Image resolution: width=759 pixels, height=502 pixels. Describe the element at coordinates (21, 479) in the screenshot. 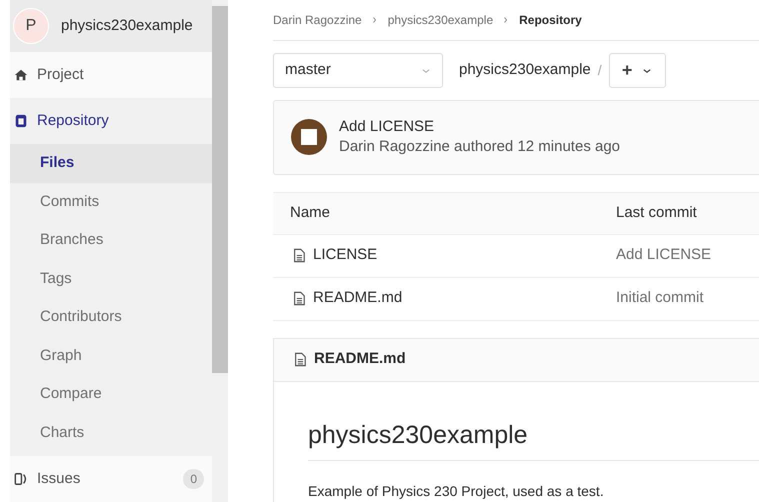

I see `issues-icon` at that location.